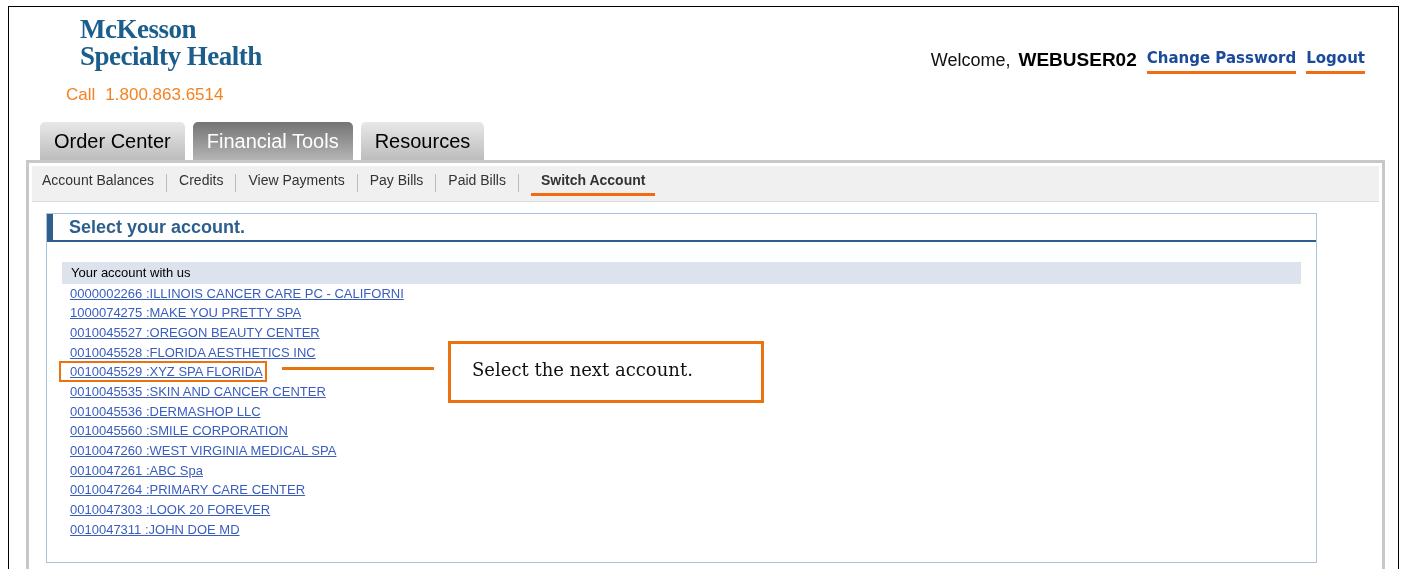  What do you see at coordinates (477, 183) in the screenshot?
I see `subnav-link: Paid Bills` at bounding box center [477, 183].